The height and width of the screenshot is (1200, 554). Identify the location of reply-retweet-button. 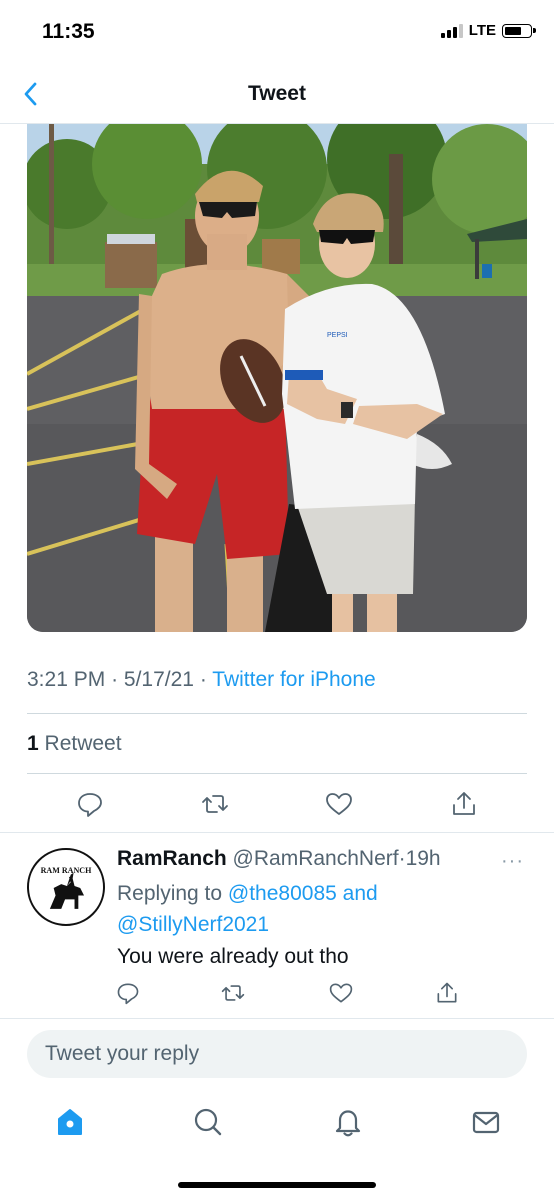
(233, 993).